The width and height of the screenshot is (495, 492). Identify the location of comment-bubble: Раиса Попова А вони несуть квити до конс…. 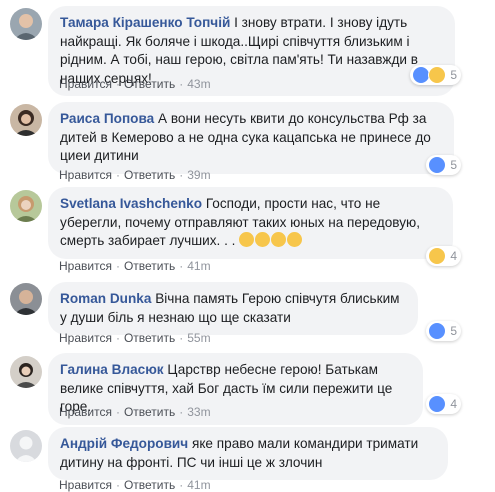
(251, 138).